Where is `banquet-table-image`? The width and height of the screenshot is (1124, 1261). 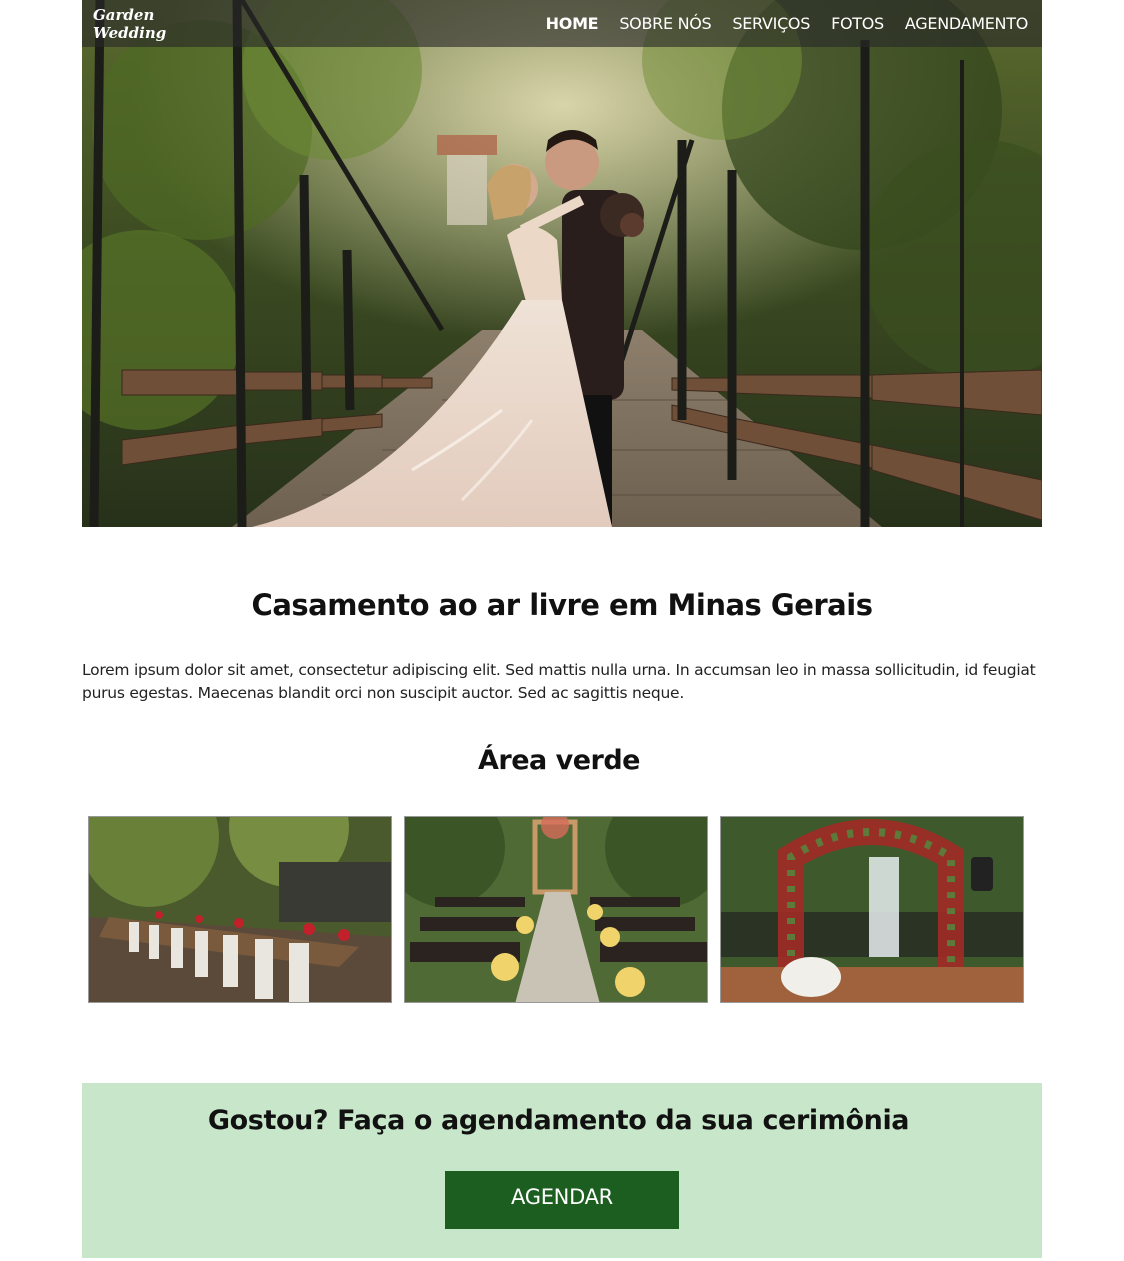
banquet-table-image is located at coordinates (240, 909).